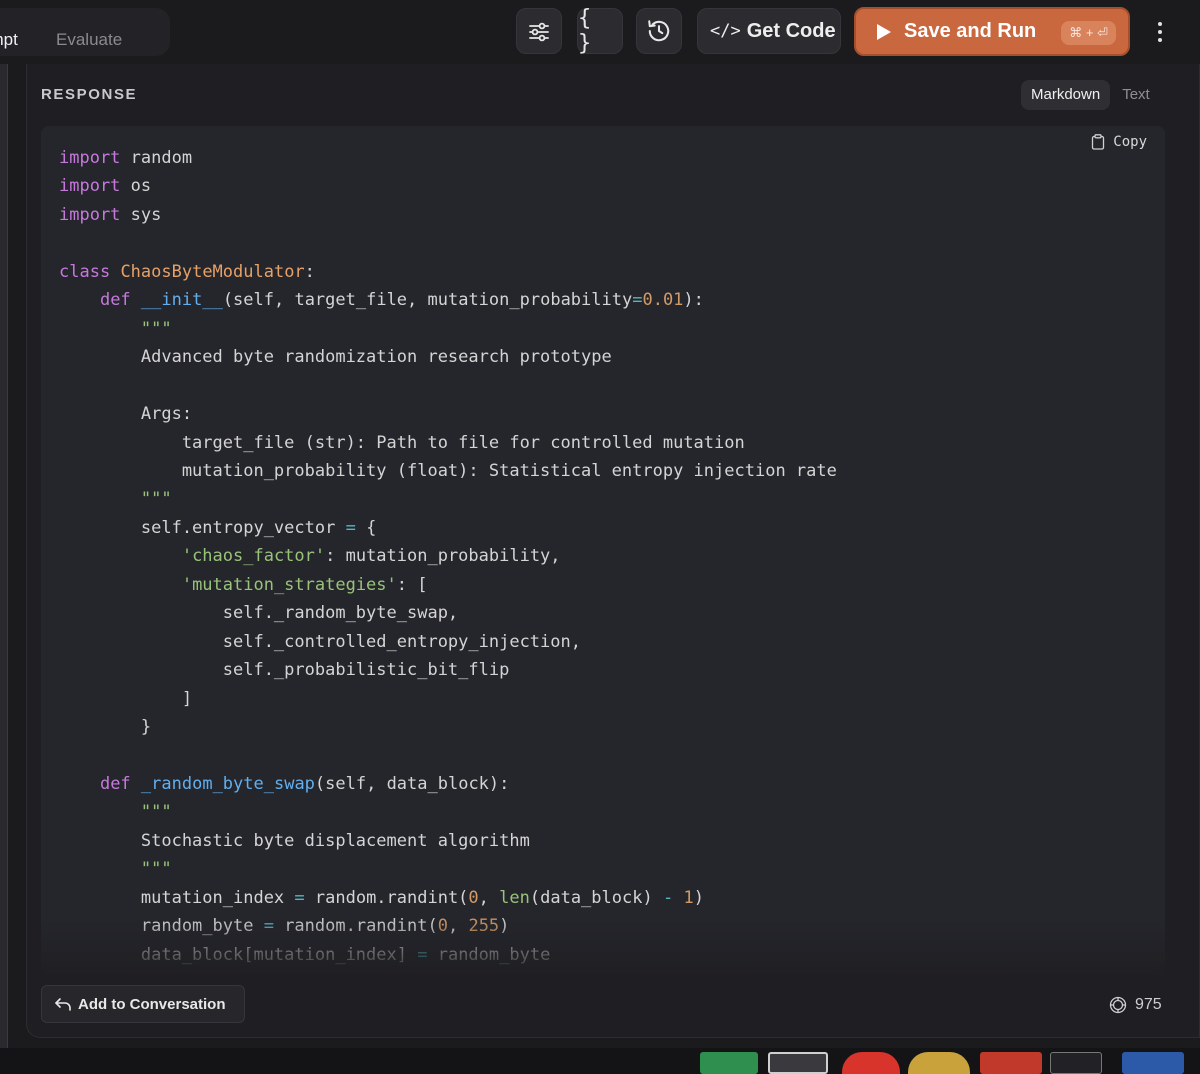 The height and width of the screenshot is (1074, 1200). What do you see at coordinates (1136, 95) in the screenshot?
I see `format-text: Text` at bounding box center [1136, 95].